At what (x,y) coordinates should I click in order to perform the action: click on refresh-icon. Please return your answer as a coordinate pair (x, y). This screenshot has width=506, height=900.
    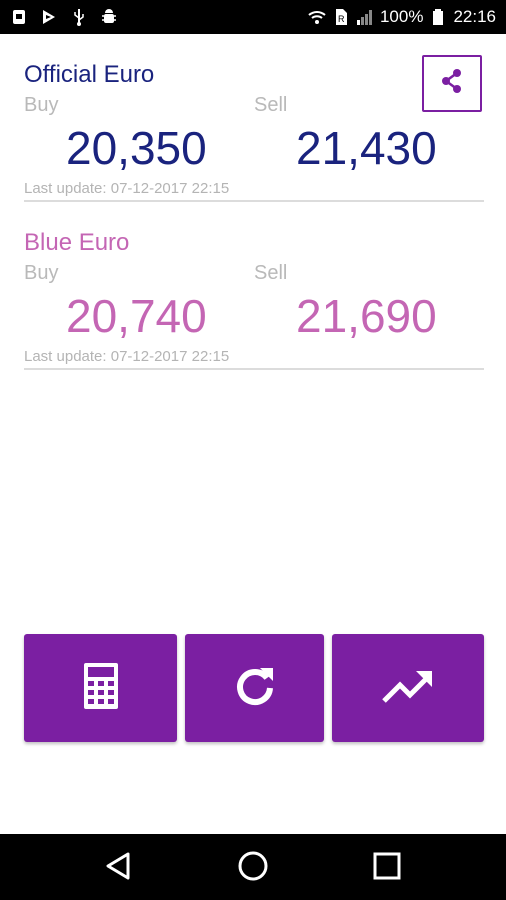
    Looking at the image, I should click on (255, 688).